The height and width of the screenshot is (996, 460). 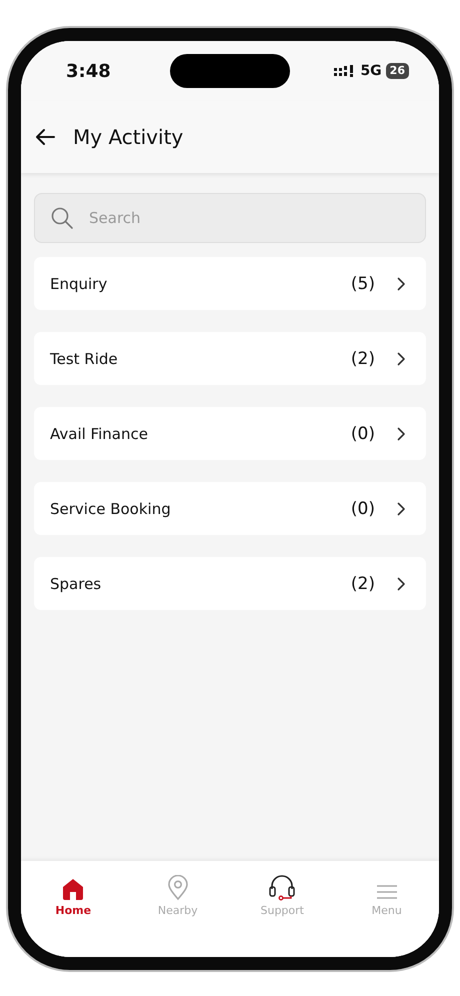 I want to click on status-time: 3:48, so click(x=89, y=71).